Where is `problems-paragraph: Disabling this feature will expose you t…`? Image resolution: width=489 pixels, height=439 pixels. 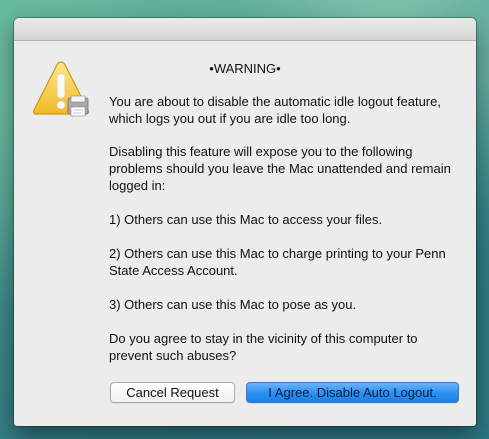 problems-paragraph: Disabling this feature will expose you t… is located at coordinates (280, 168).